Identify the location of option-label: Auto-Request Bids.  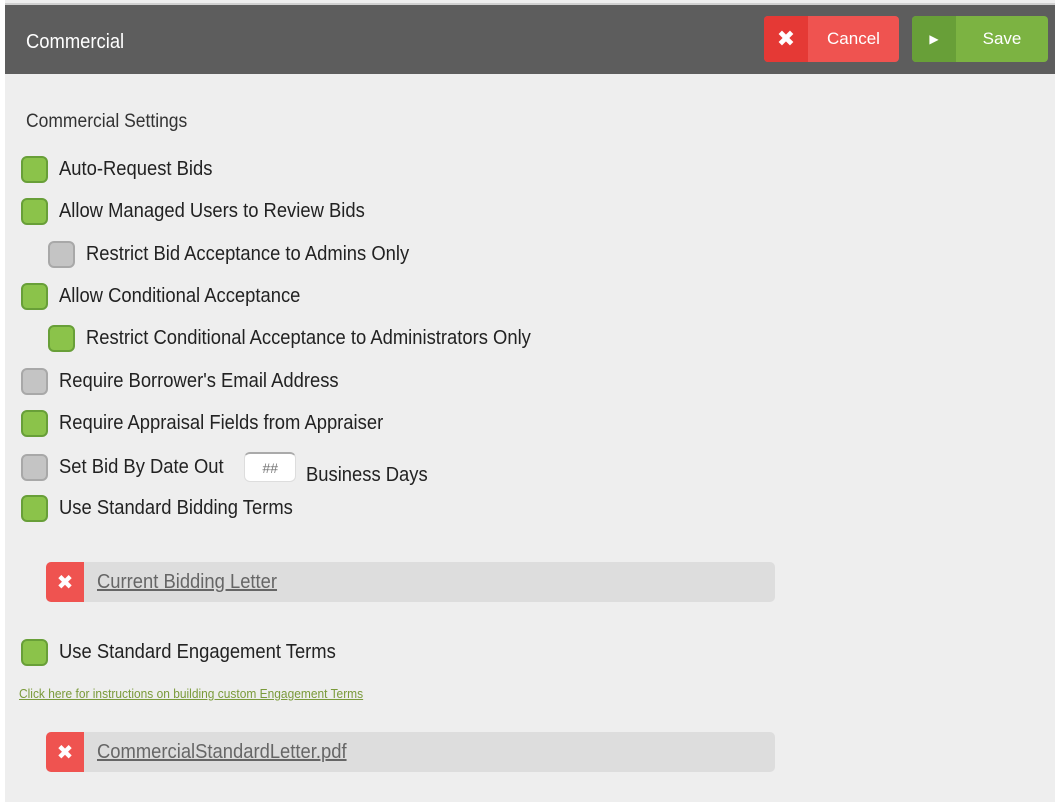
(136, 168).